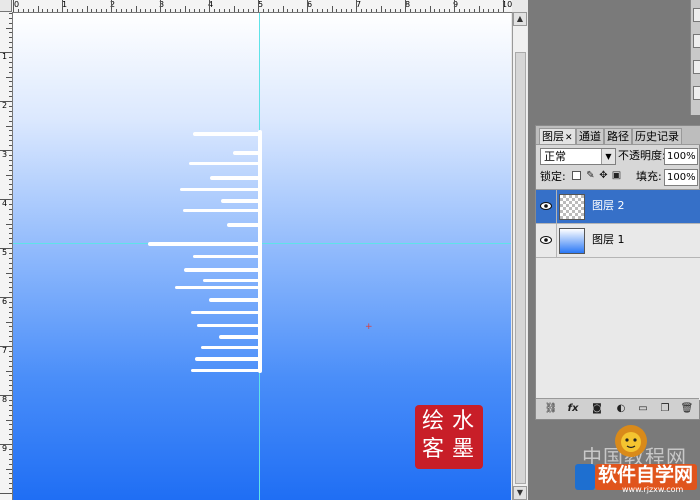 This screenshot has width=700, height=500. Describe the element at coordinates (616, 175) in the screenshot. I see `lock-all-icon: ▣` at that location.